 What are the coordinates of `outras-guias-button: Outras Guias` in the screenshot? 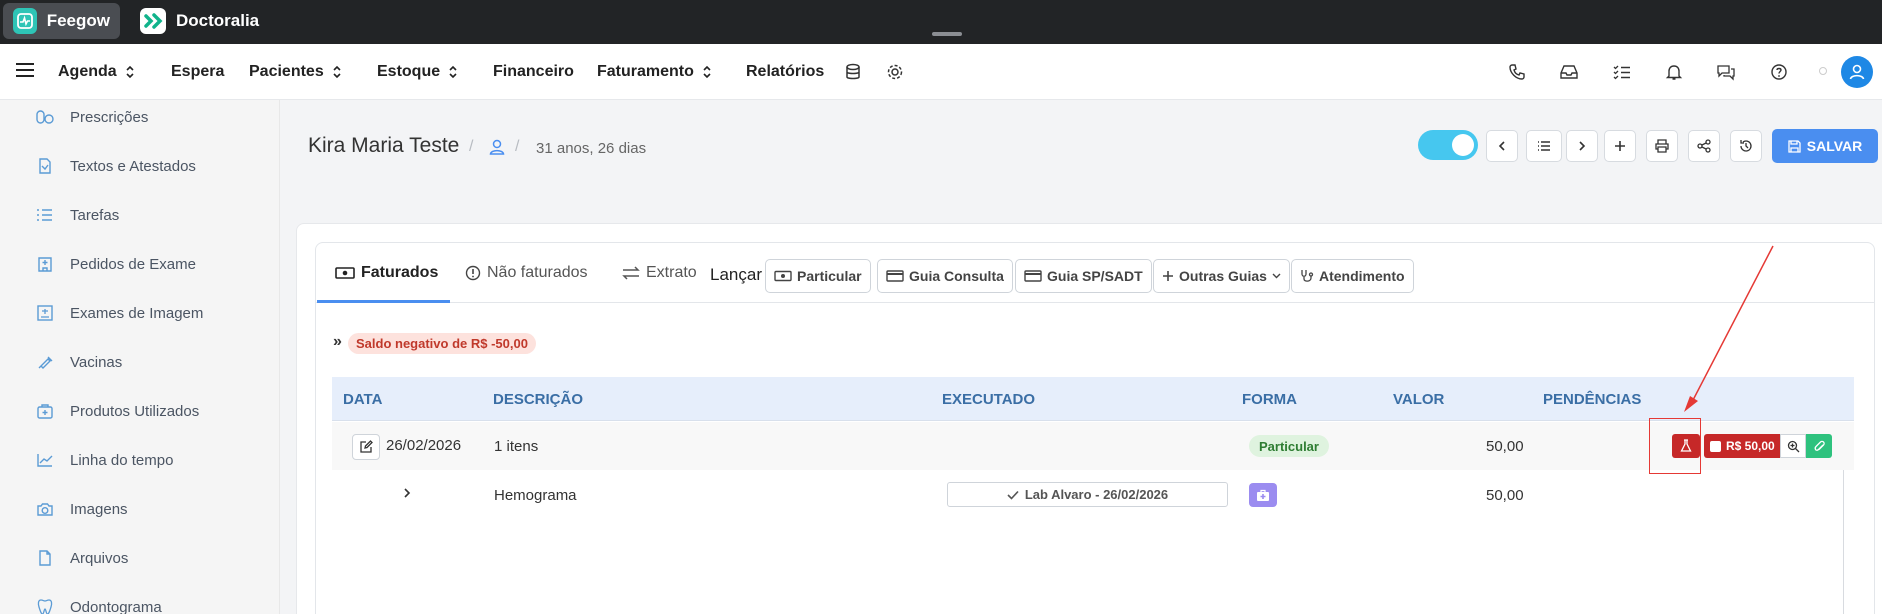 It's located at (1221, 276).